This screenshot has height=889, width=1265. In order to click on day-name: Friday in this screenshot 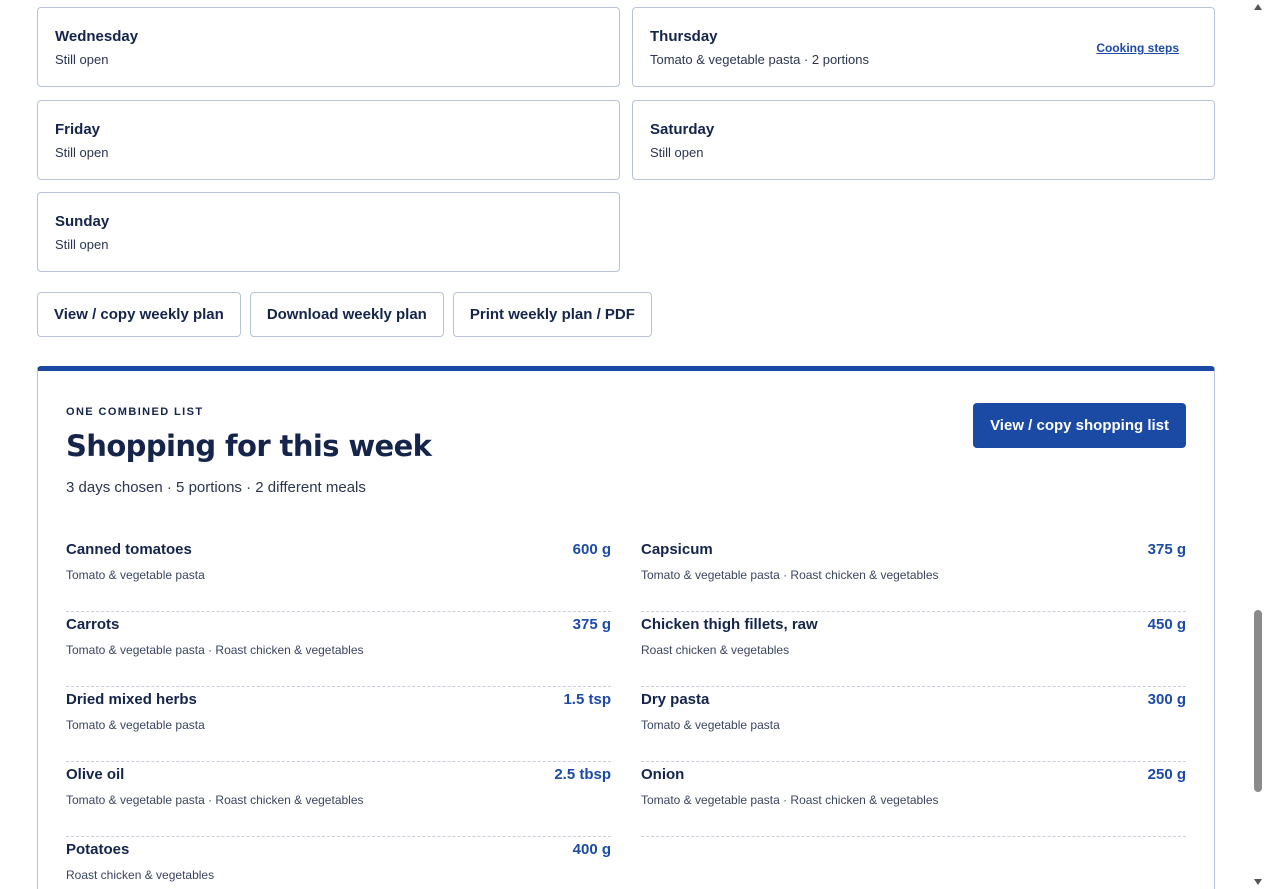, I will do `click(78, 129)`.